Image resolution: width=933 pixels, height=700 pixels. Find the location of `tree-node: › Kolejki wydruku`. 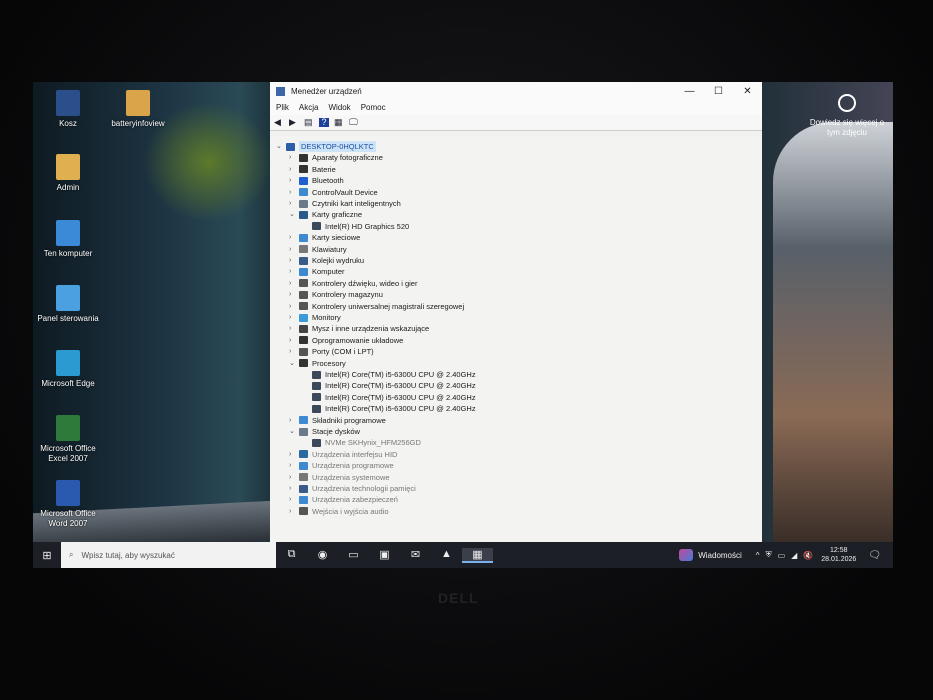

tree-node: › Kolejki wydruku is located at coordinates (326, 260).